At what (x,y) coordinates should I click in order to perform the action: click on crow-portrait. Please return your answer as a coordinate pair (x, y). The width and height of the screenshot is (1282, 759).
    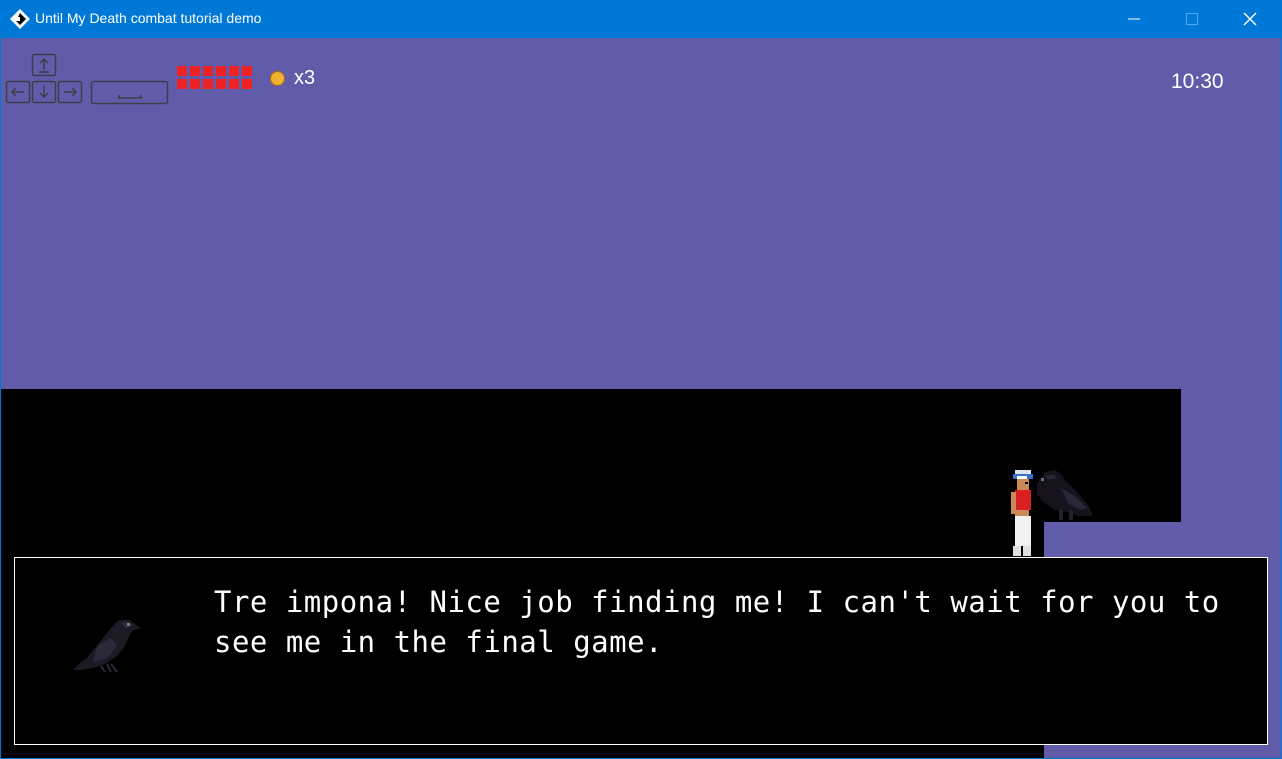
    Looking at the image, I should click on (107, 646).